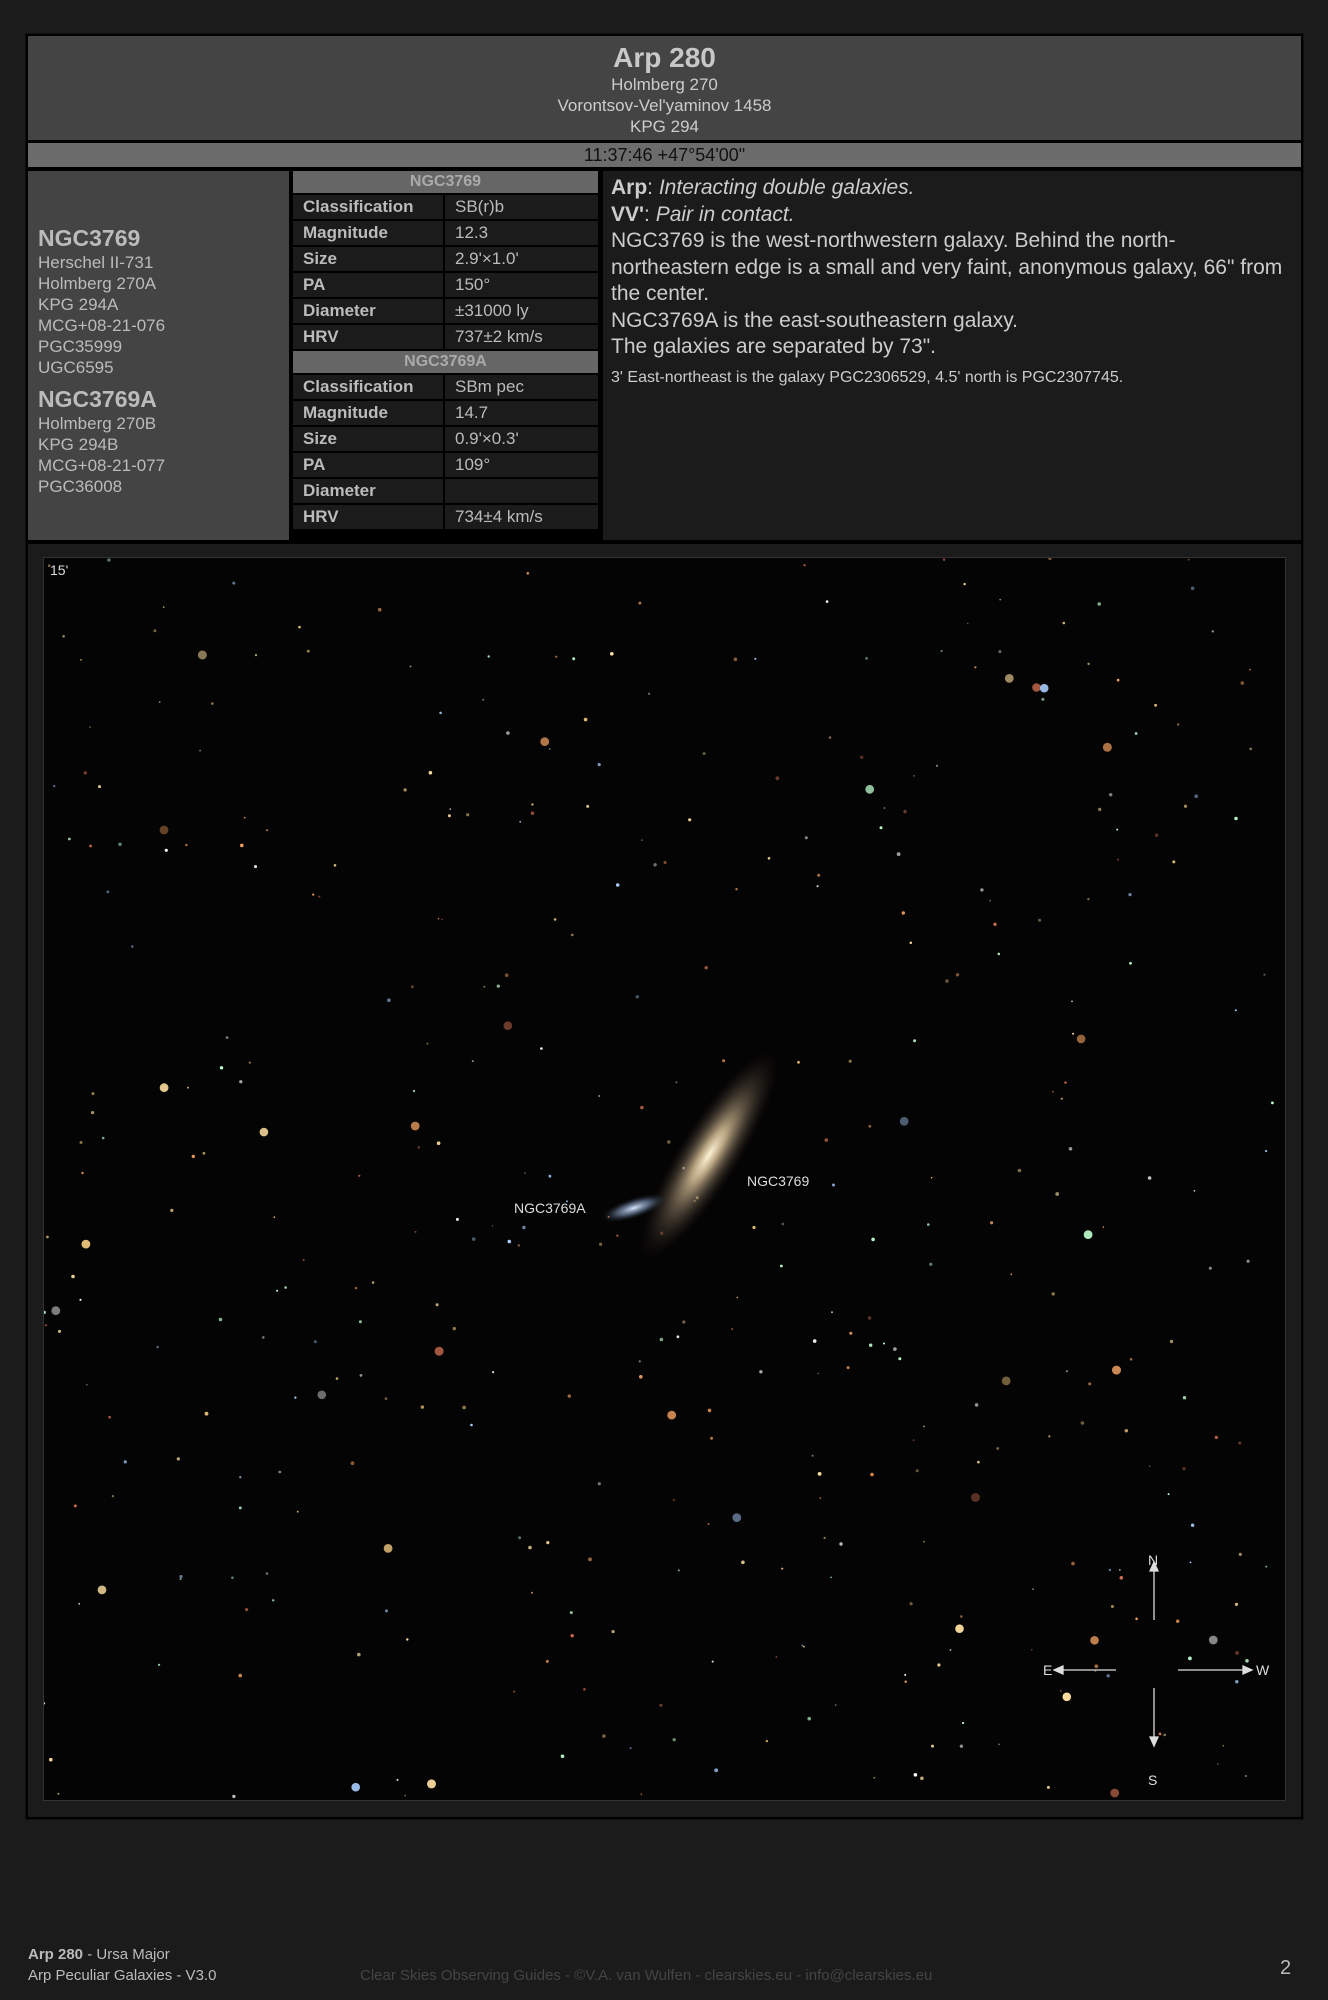 The image size is (1328, 2000). What do you see at coordinates (97, 423) in the screenshot?
I see `alias: Holmberg 270B` at bounding box center [97, 423].